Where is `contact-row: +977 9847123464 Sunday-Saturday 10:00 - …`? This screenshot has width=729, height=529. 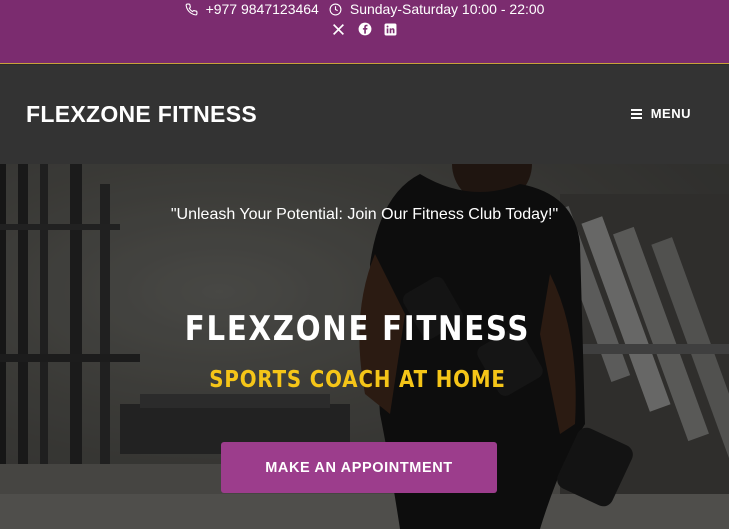
contact-row: +977 9847123464 Sunday-Saturday 10:00 - … is located at coordinates (364, 9).